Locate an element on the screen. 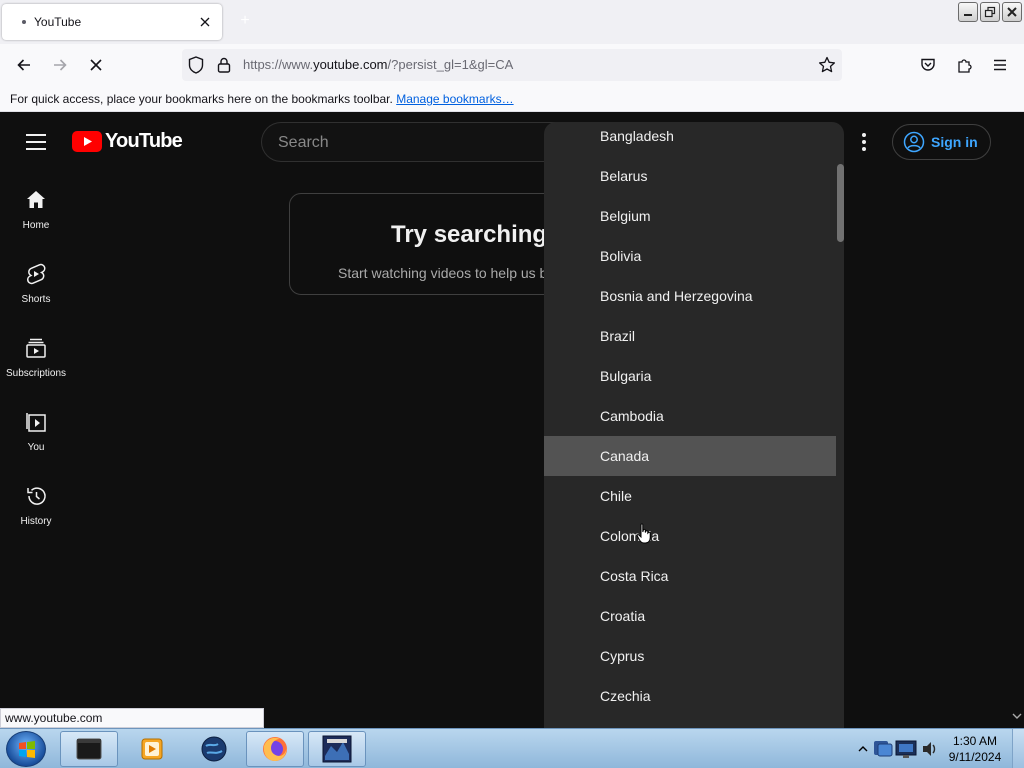  country-option: Czechia is located at coordinates (690, 696).